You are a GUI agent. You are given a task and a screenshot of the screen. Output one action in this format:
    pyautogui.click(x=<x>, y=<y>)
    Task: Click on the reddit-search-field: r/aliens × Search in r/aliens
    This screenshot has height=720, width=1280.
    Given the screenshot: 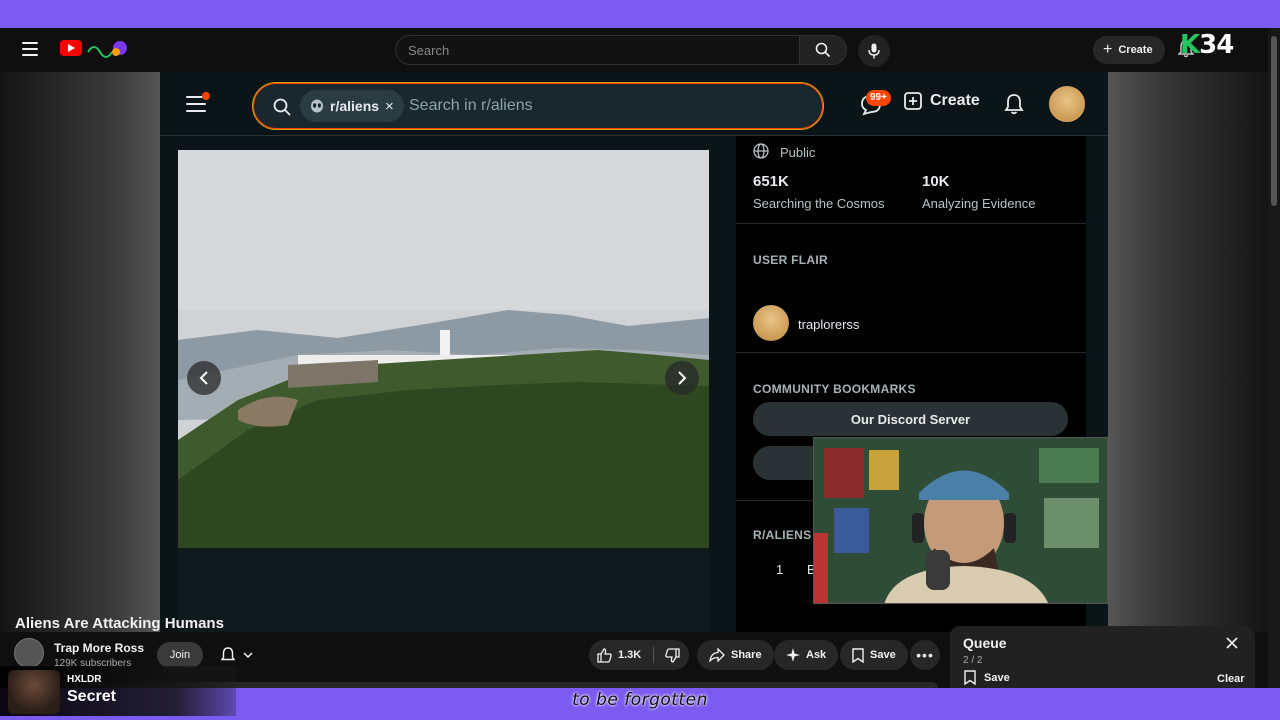 What is the action you would take?
    pyautogui.click(x=538, y=106)
    